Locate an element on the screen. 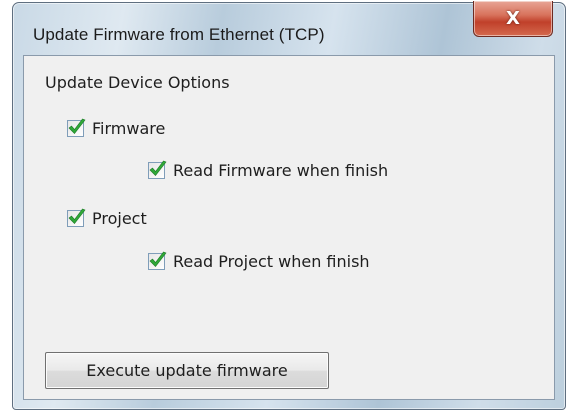  read-firmware-option: Read Firmware when finish is located at coordinates (268, 170).